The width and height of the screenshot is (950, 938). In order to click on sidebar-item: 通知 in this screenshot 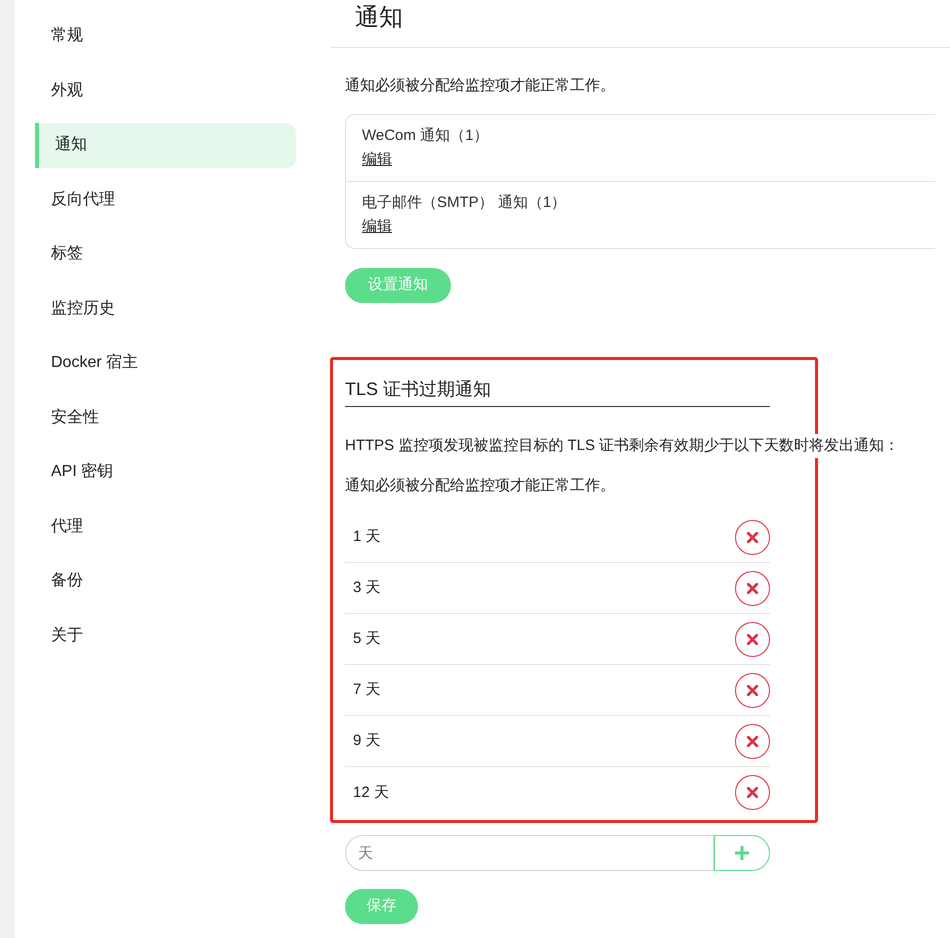, I will do `click(165, 145)`.